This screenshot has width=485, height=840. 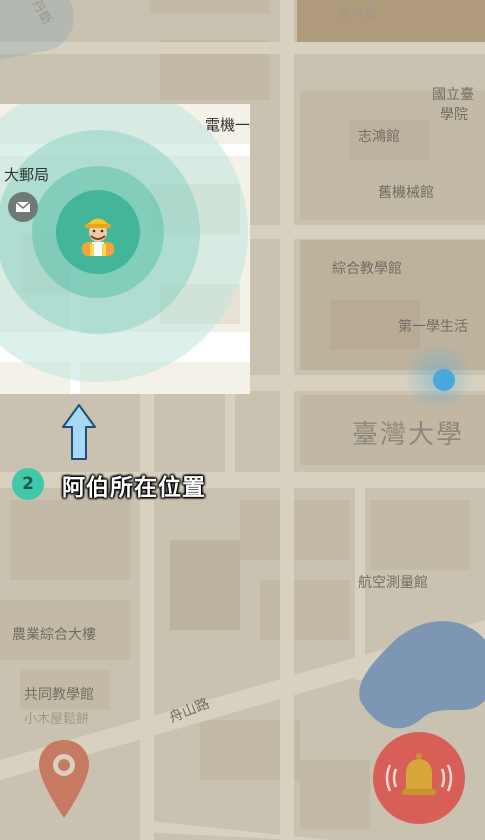 What do you see at coordinates (27, 175) in the screenshot?
I see `post-office-label: 大郵局` at bounding box center [27, 175].